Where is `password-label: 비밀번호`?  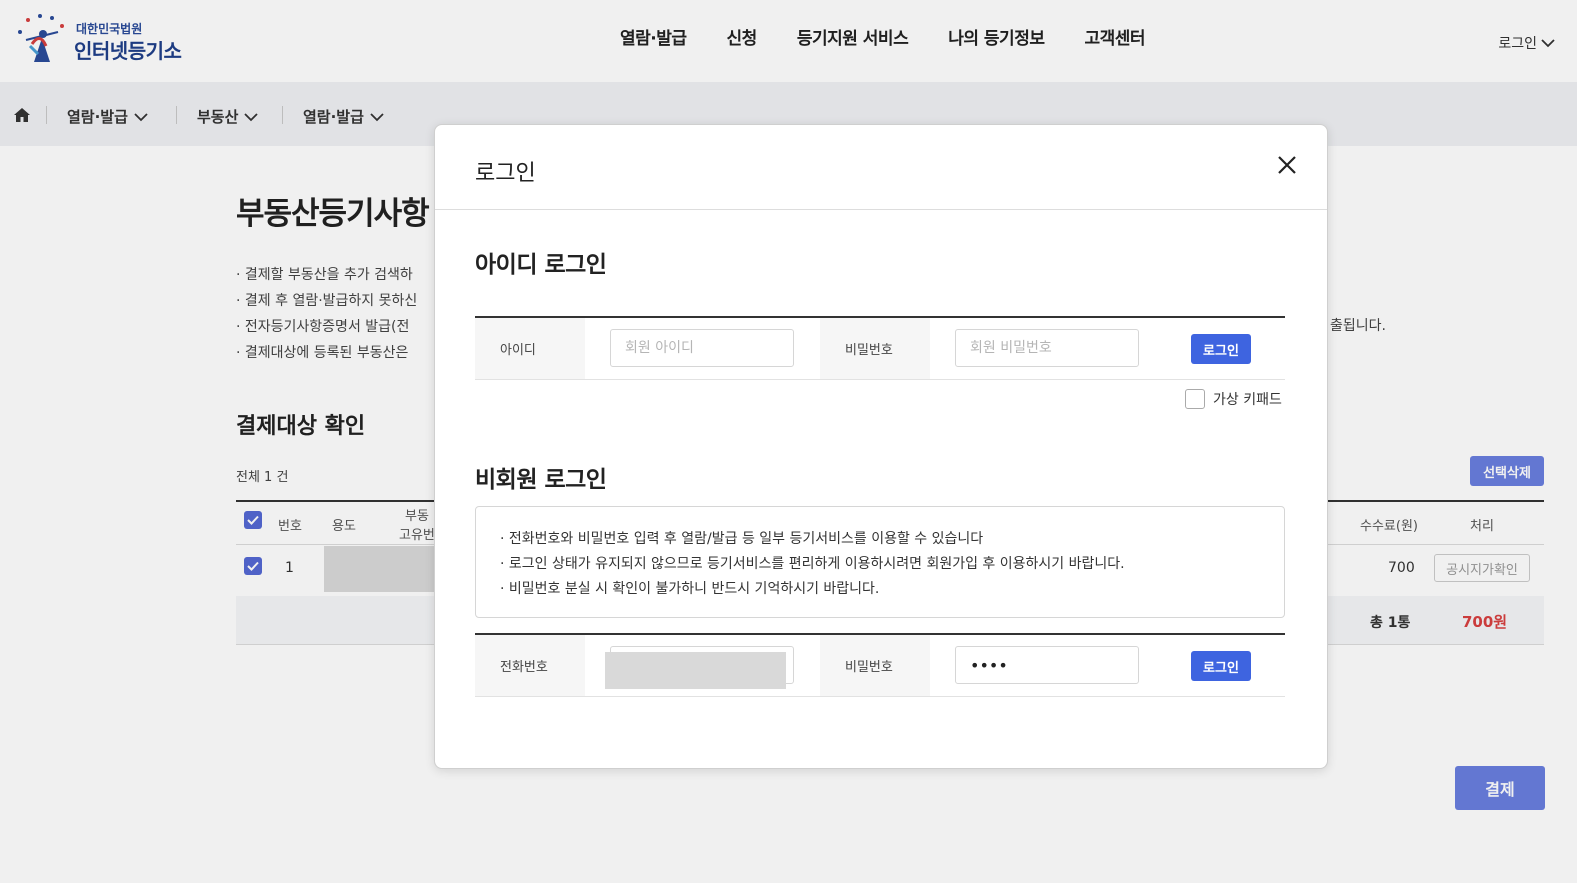 password-label: 비밀번호 is located at coordinates (875, 348).